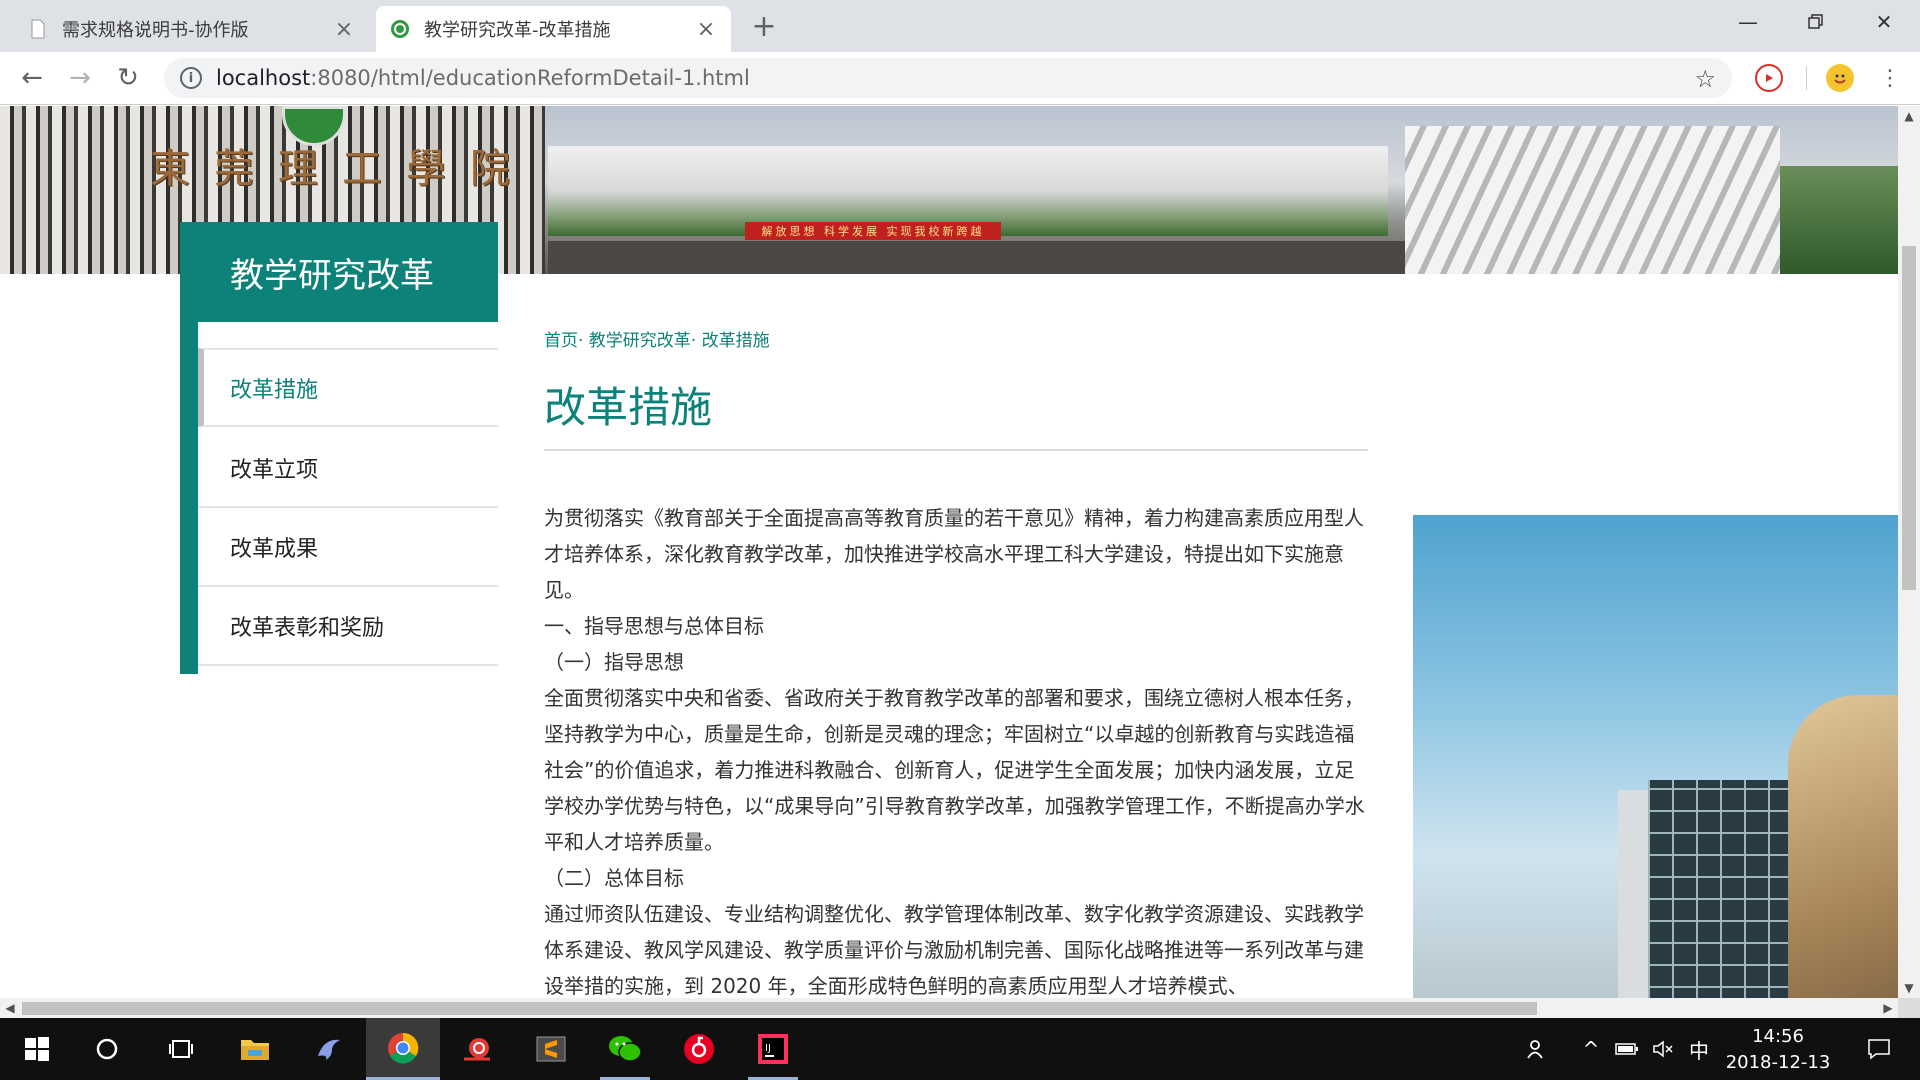  Describe the element at coordinates (1699, 1049) in the screenshot. I see `input-method-indicator: 中` at that location.